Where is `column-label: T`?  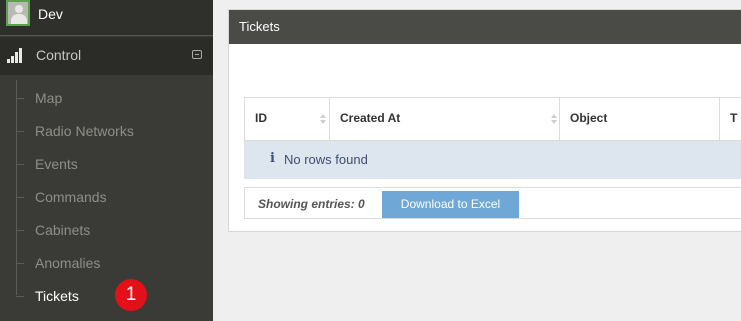
column-label: T is located at coordinates (734, 118).